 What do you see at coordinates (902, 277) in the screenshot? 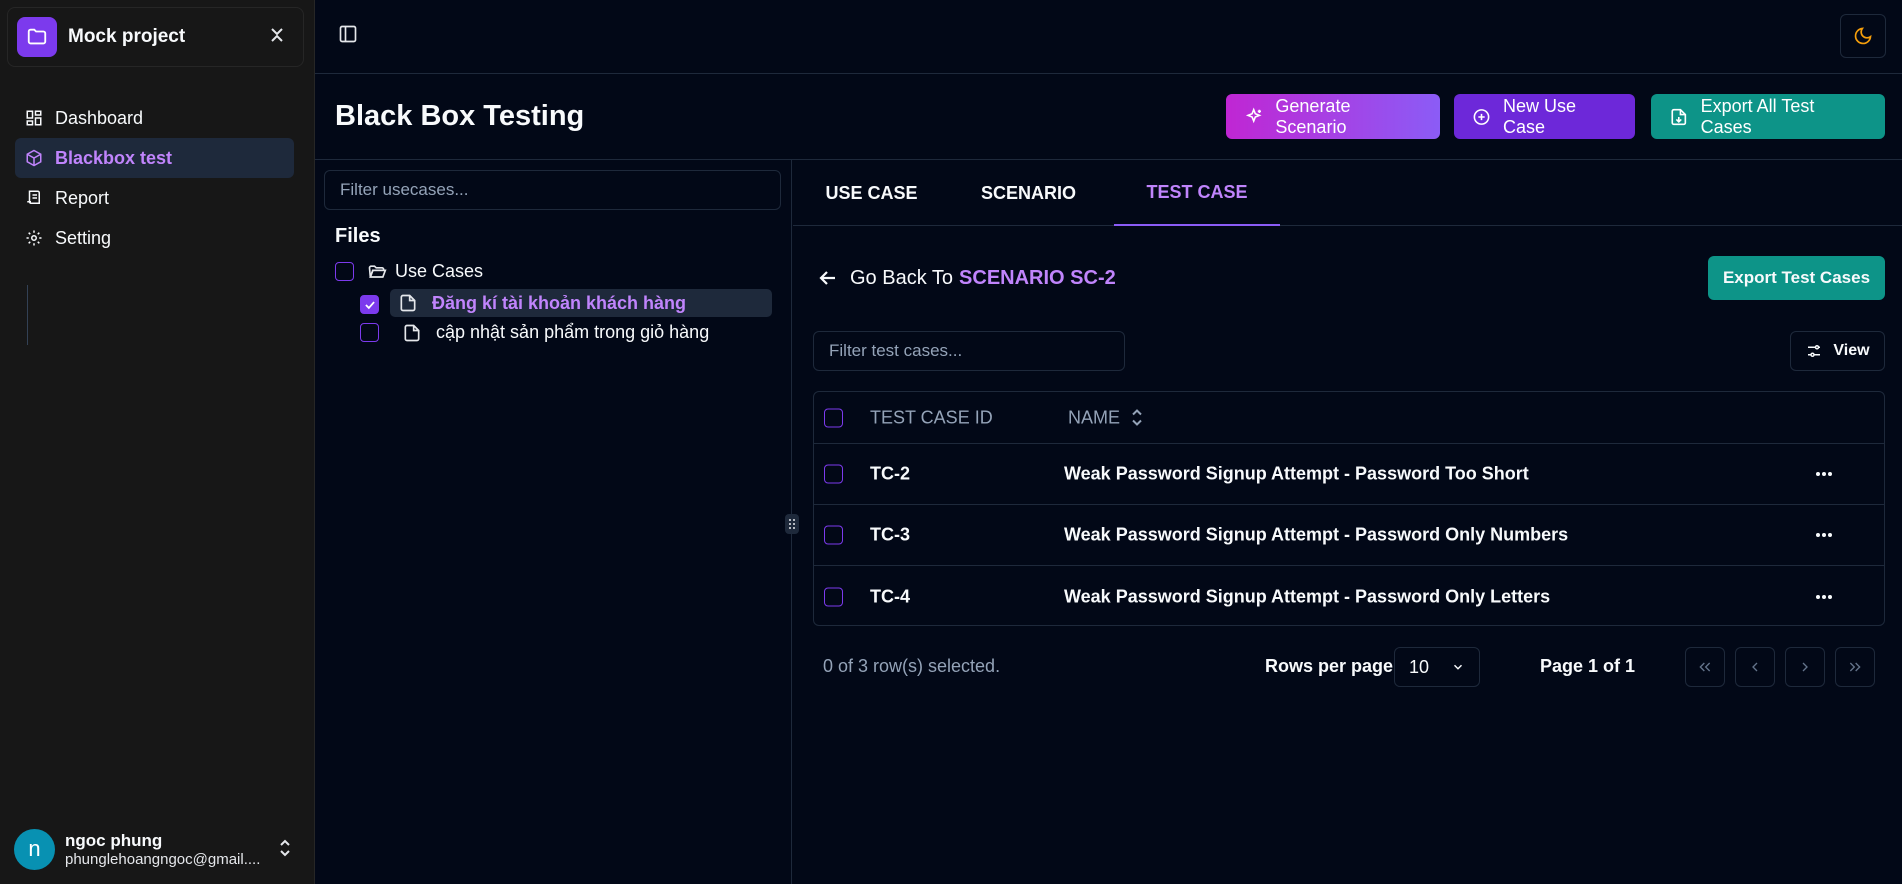
I see `go-back-prefix: Go Back To` at bounding box center [902, 277].